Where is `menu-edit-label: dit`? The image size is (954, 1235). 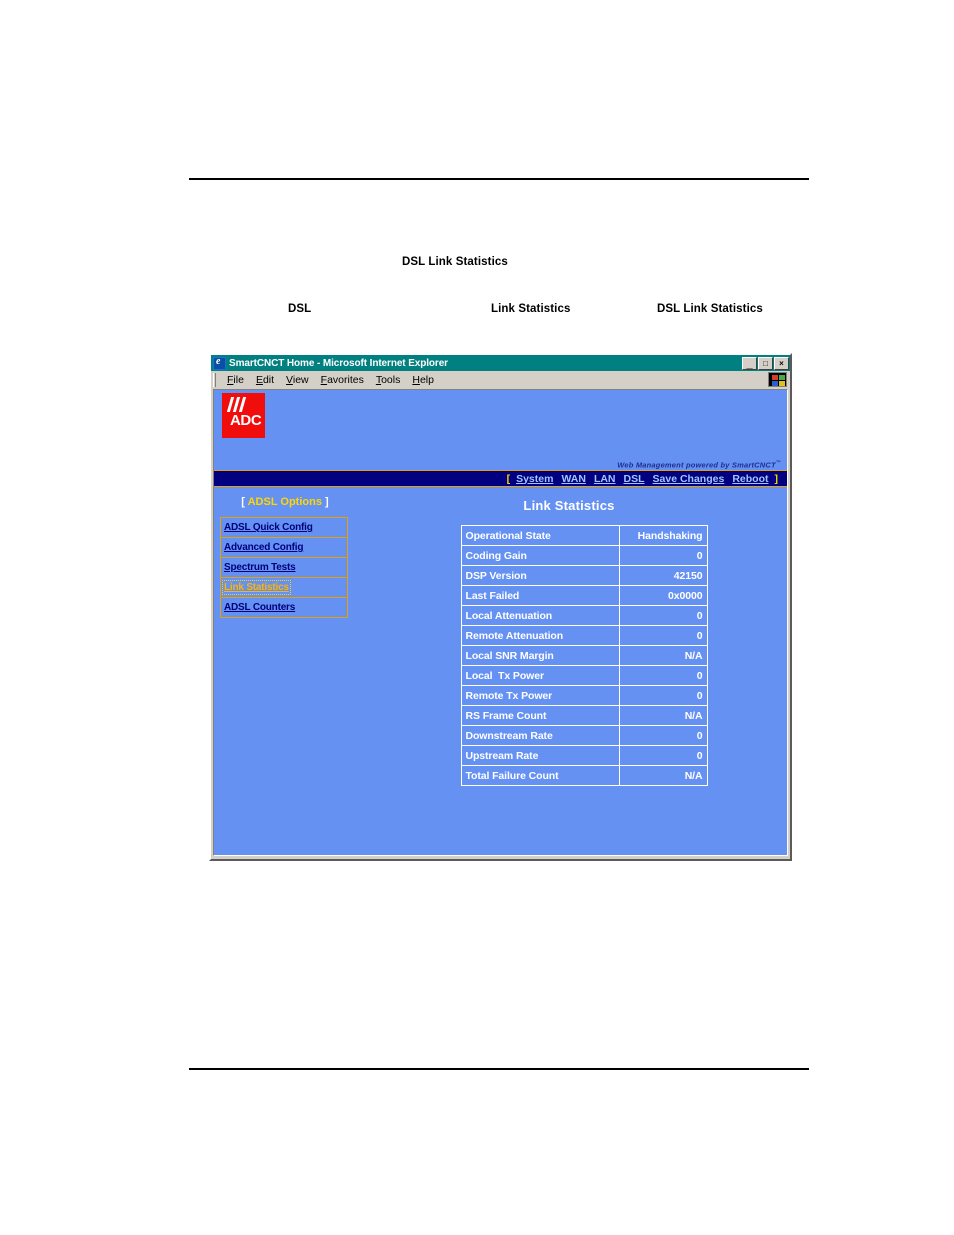 menu-edit-label: dit is located at coordinates (268, 379).